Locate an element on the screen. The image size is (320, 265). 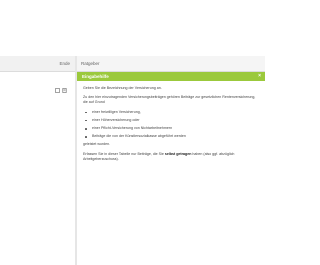
advisor-header: Ratgeber is located at coordinates (171, 64).